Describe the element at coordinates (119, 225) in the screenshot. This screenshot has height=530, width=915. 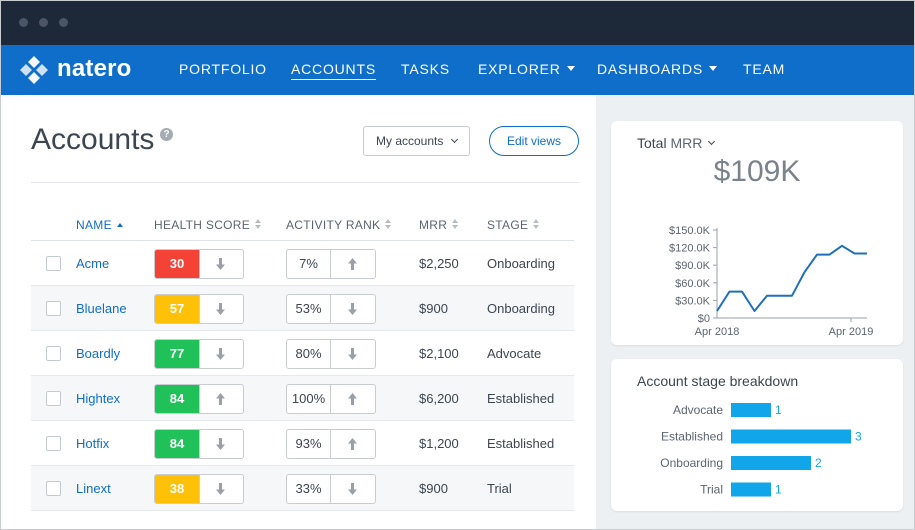
I see `sort-asc-icon` at that location.